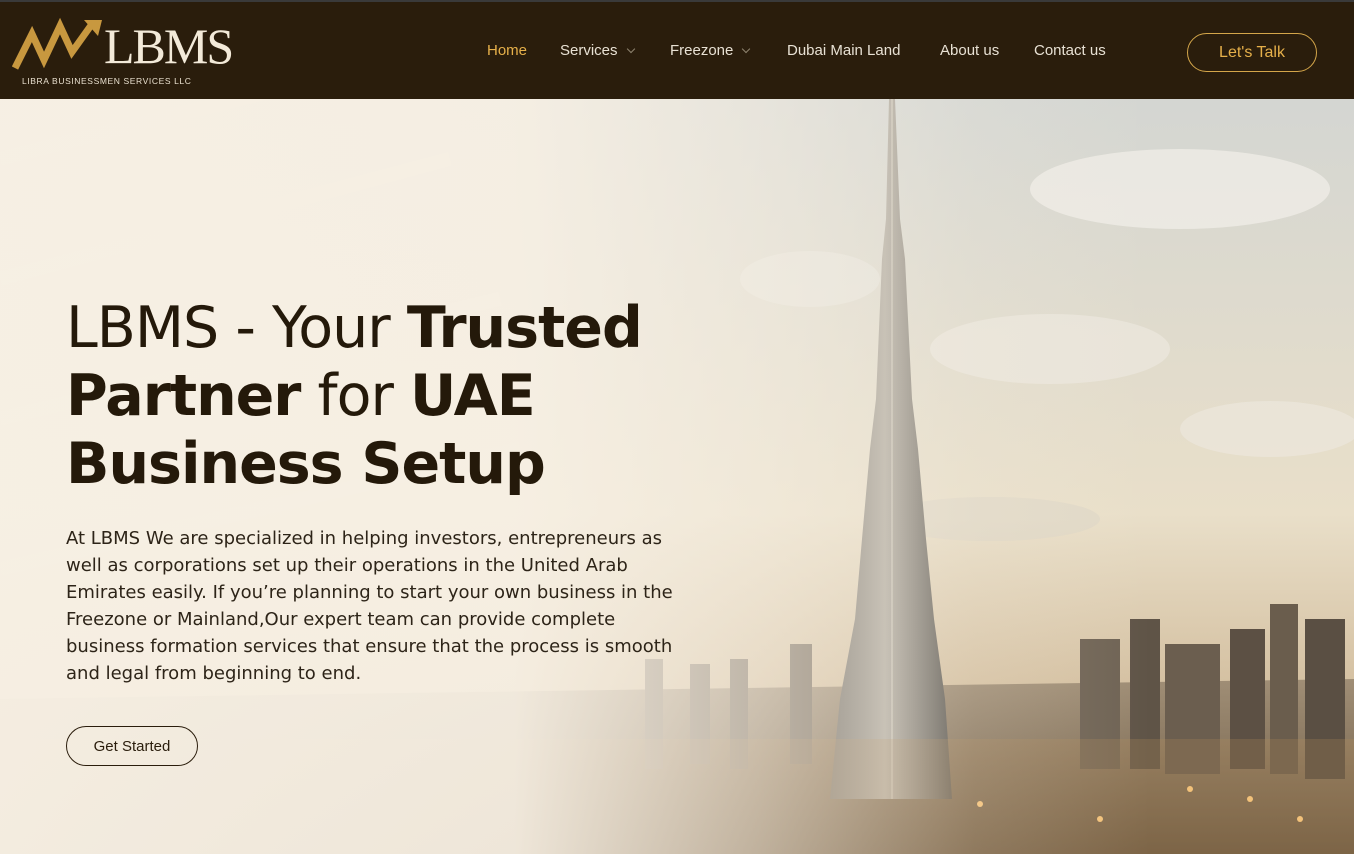 This screenshot has height=854, width=1354. I want to click on nav-about-us-label: About us, so click(970, 50).